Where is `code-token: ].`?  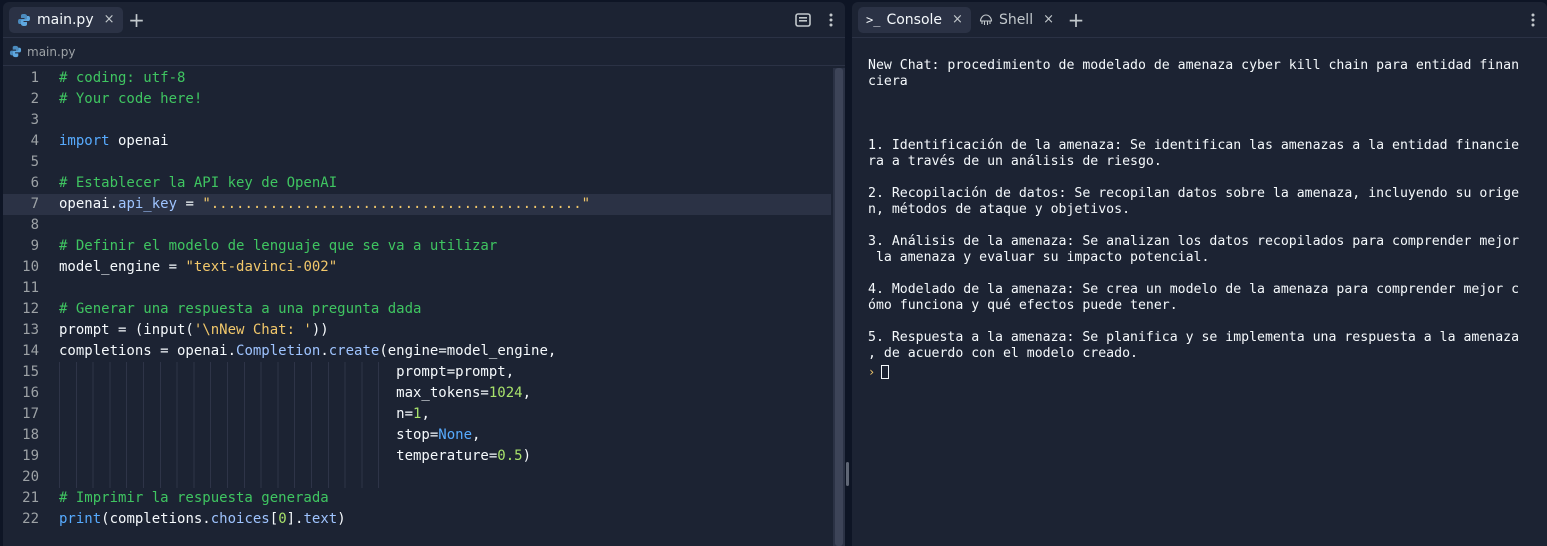
code-token: ]. is located at coordinates (295, 519).